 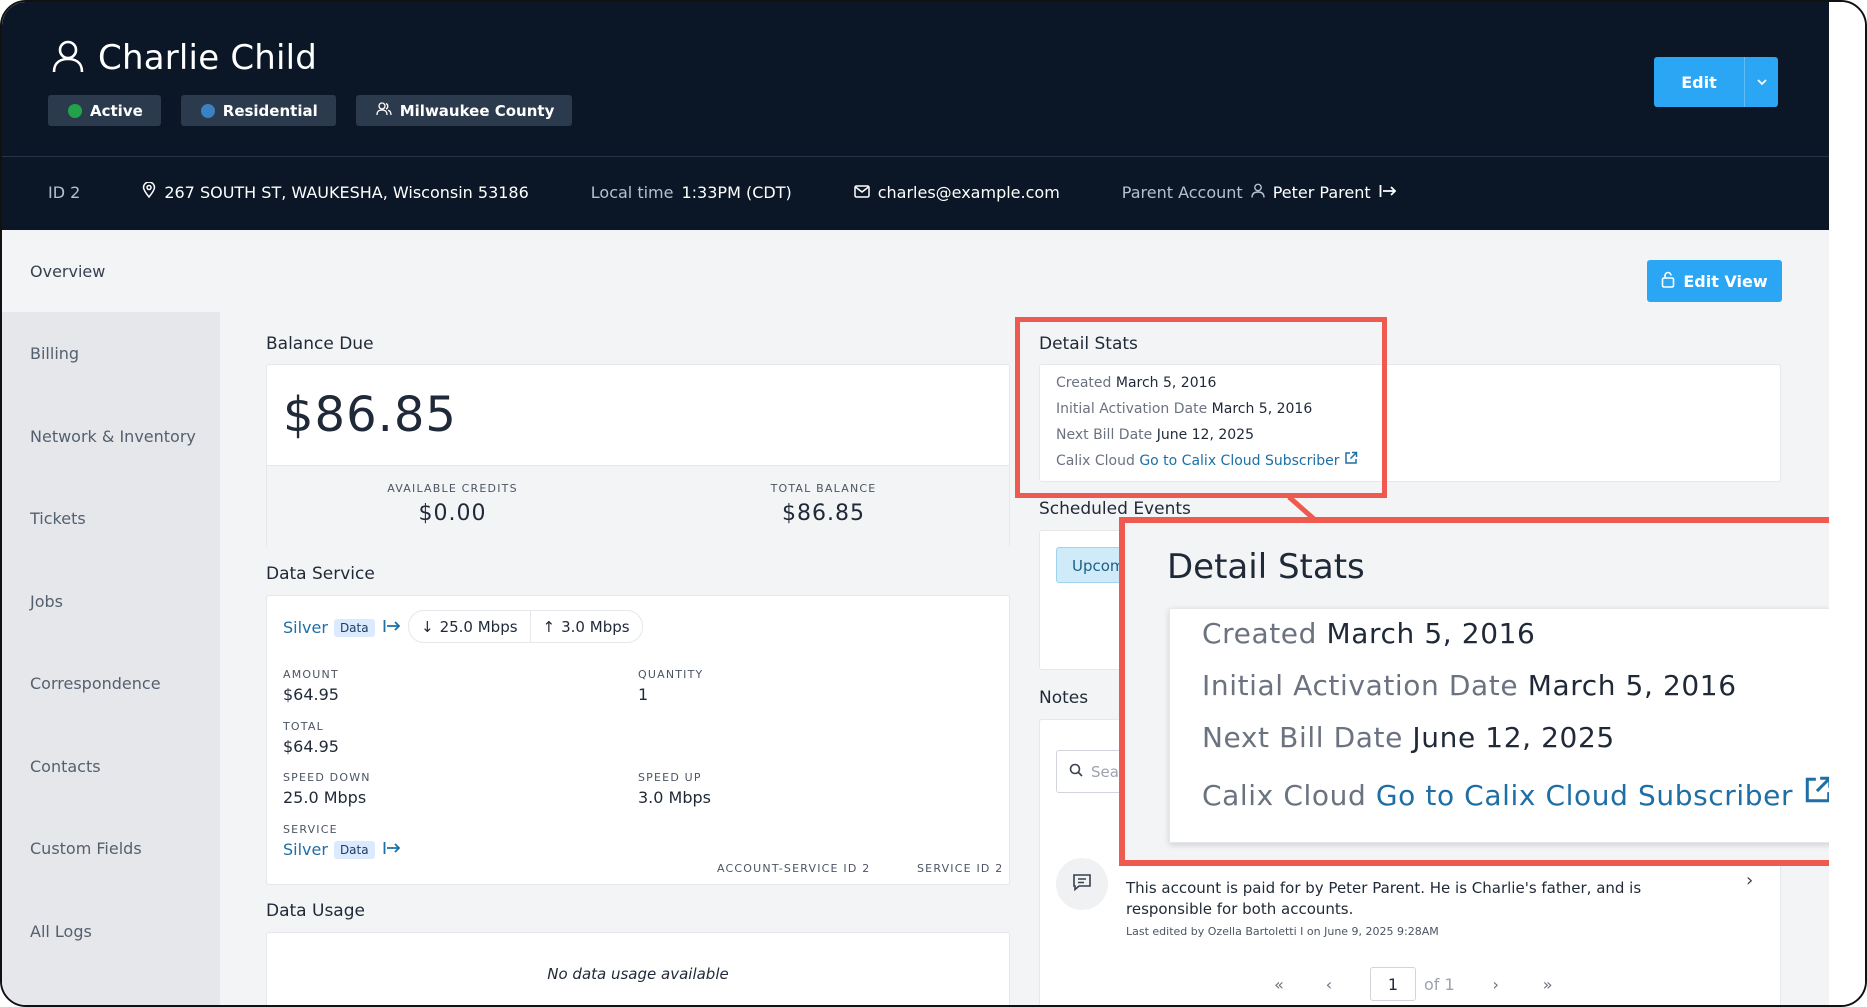 What do you see at coordinates (861, 192) in the screenshot?
I see `mail-icon` at bounding box center [861, 192].